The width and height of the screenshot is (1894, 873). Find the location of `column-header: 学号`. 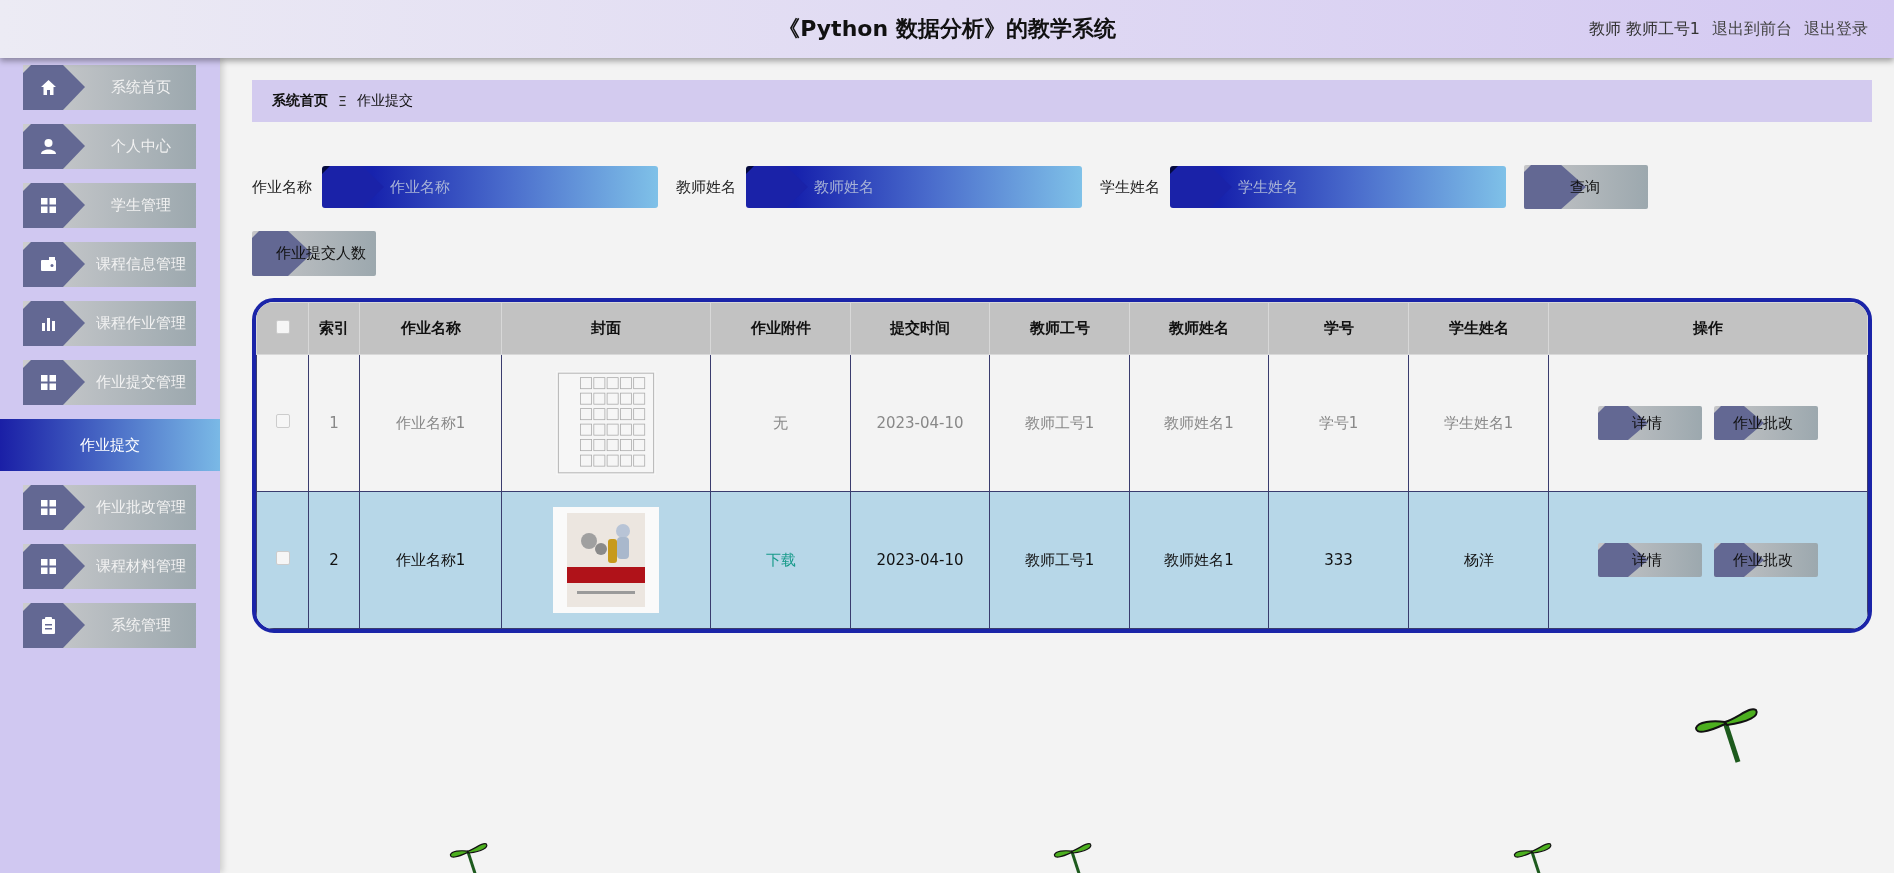

column-header: 学号 is located at coordinates (1338, 328).